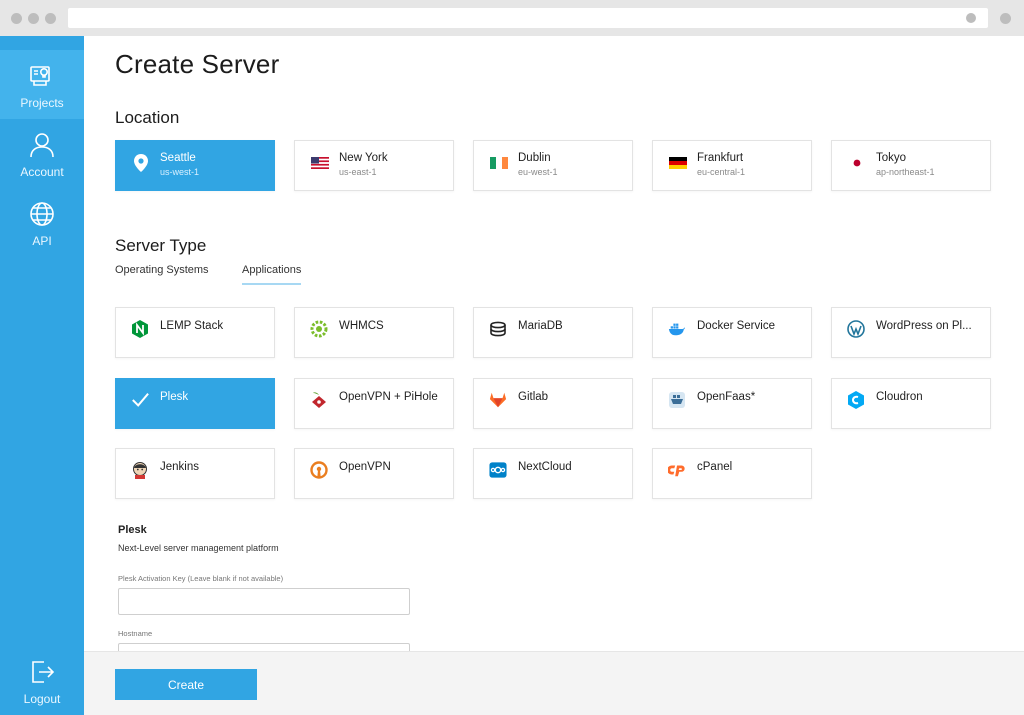  Describe the element at coordinates (732, 473) in the screenshot. I see `app-card-cpanel: cPanel` at that location.